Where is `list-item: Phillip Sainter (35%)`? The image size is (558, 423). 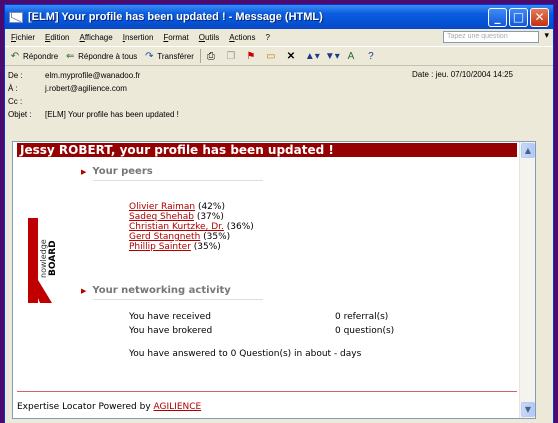 list-item: Phillip Sainter (35%) is located at coordinates (191, 247).